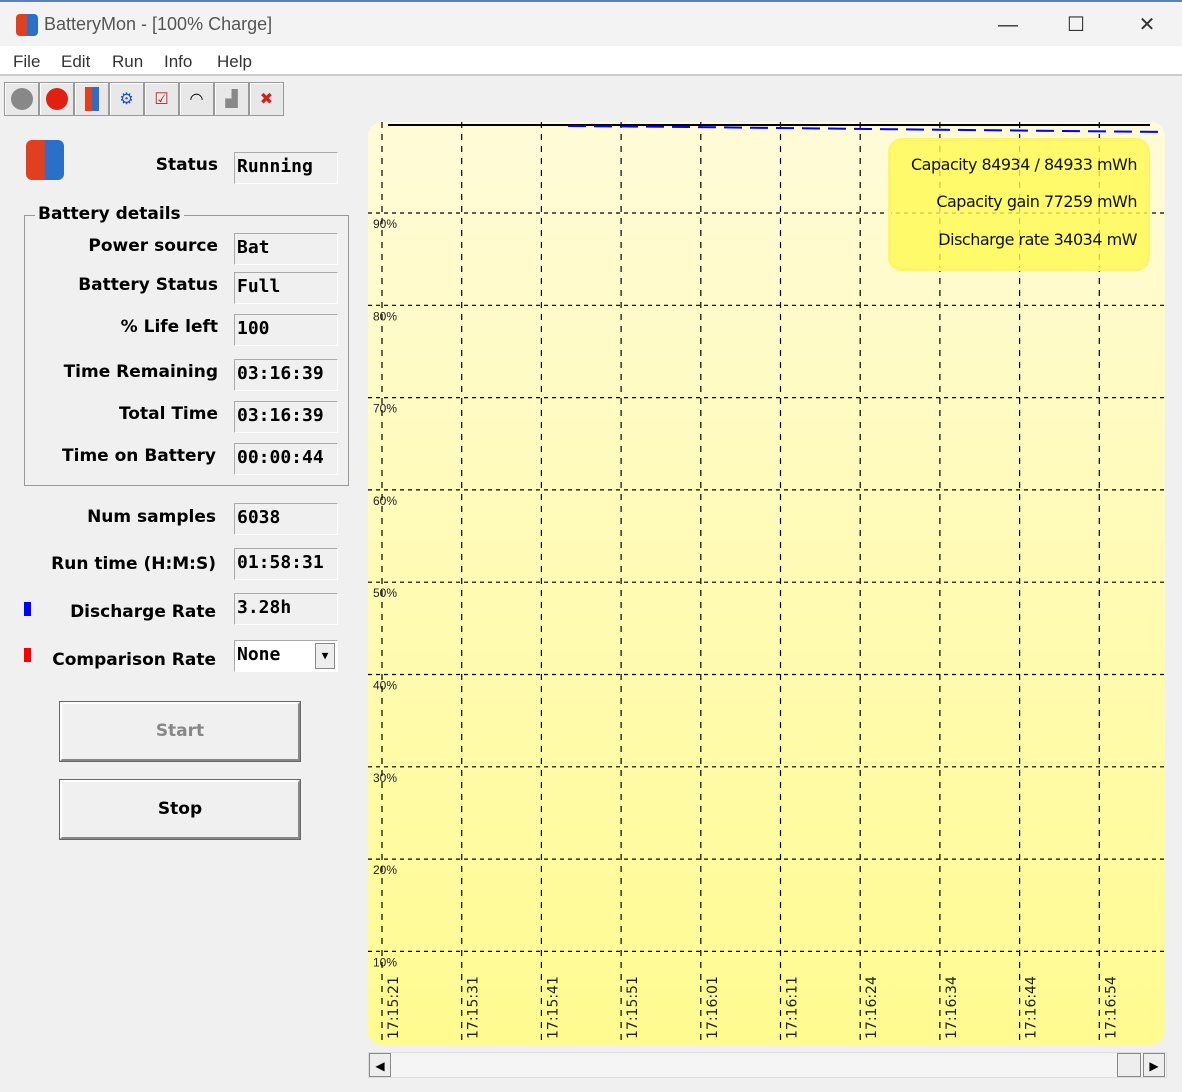  What do you see at coordinates (234, 62) in the screenshot?
I see `menu-help: Help` at bounding box center [234, 62].